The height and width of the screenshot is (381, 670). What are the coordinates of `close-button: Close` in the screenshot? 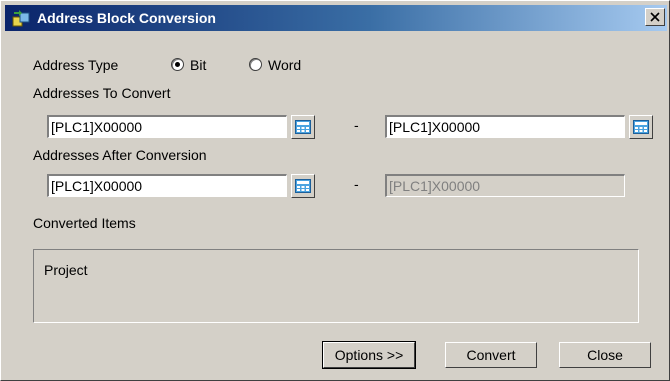 It's located at (605, 355).